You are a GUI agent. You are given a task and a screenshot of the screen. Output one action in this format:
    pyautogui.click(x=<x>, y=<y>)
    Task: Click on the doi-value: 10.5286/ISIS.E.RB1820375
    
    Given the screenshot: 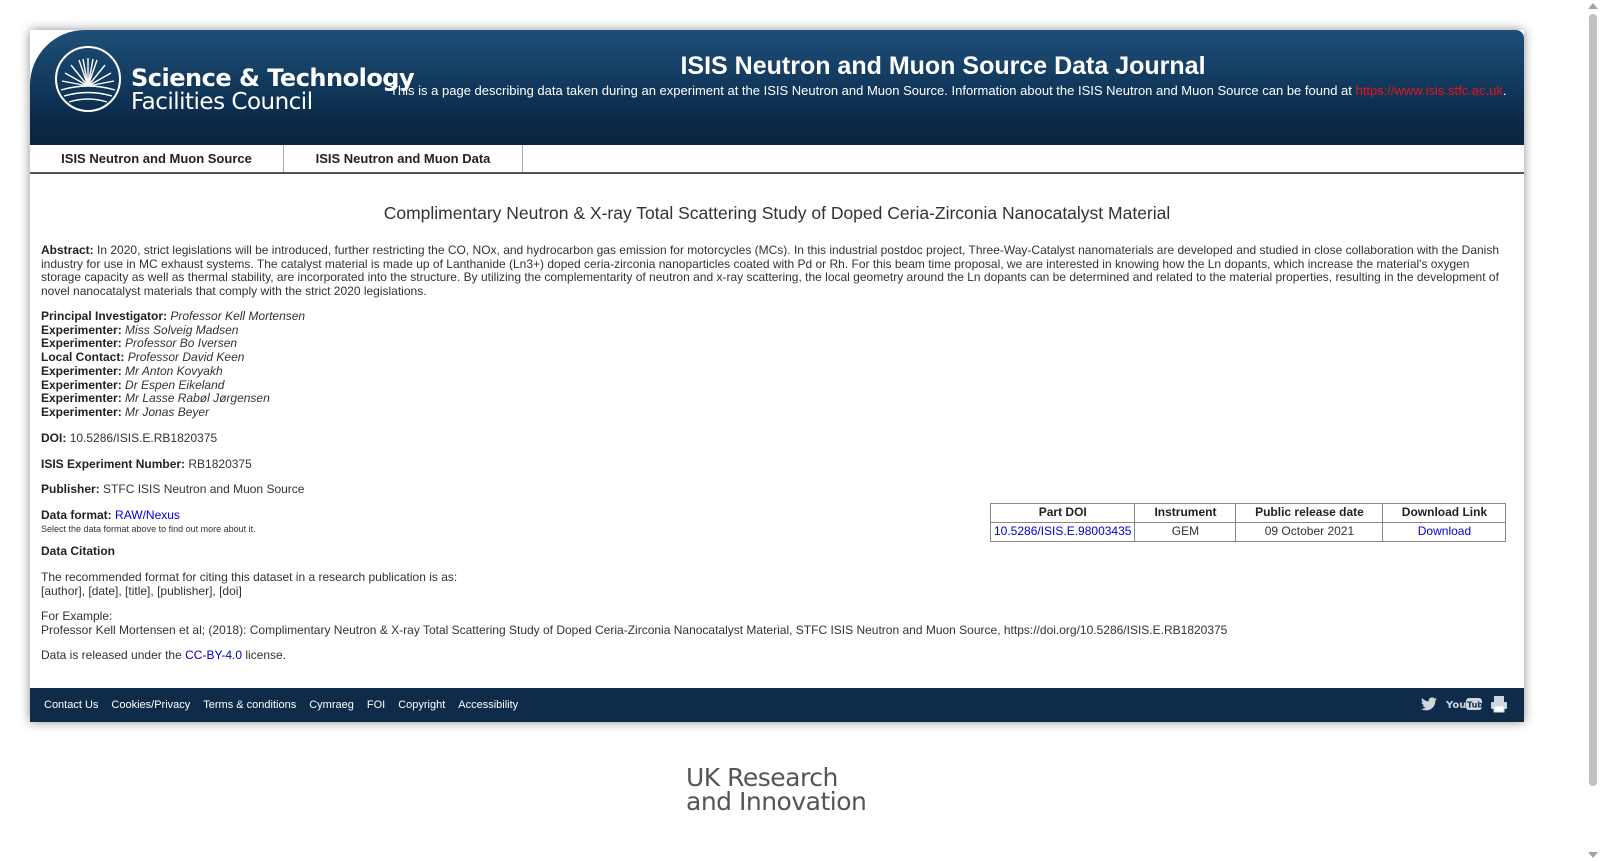 What is the action you would take?
    pyautogui.click(x=143, y=438)
    